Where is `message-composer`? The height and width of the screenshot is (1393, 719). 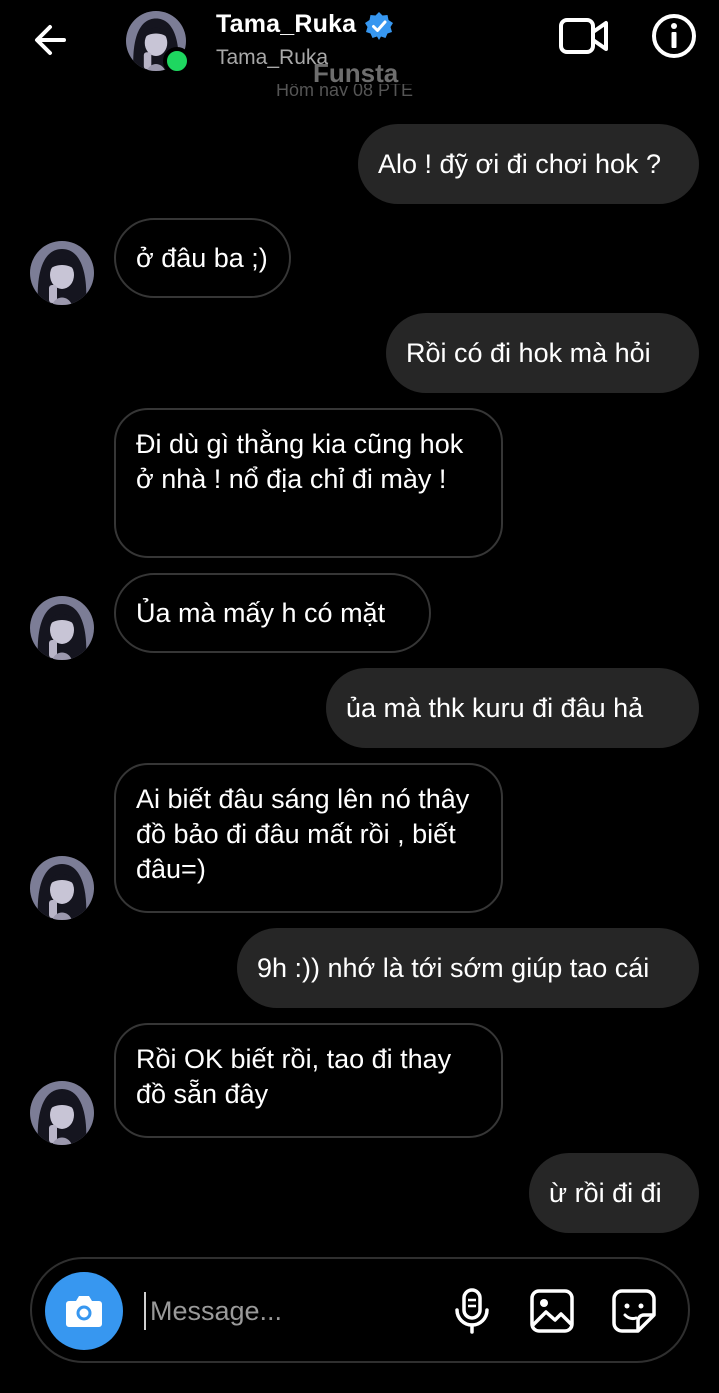
message-composer is located at coordinates (360, 1310).